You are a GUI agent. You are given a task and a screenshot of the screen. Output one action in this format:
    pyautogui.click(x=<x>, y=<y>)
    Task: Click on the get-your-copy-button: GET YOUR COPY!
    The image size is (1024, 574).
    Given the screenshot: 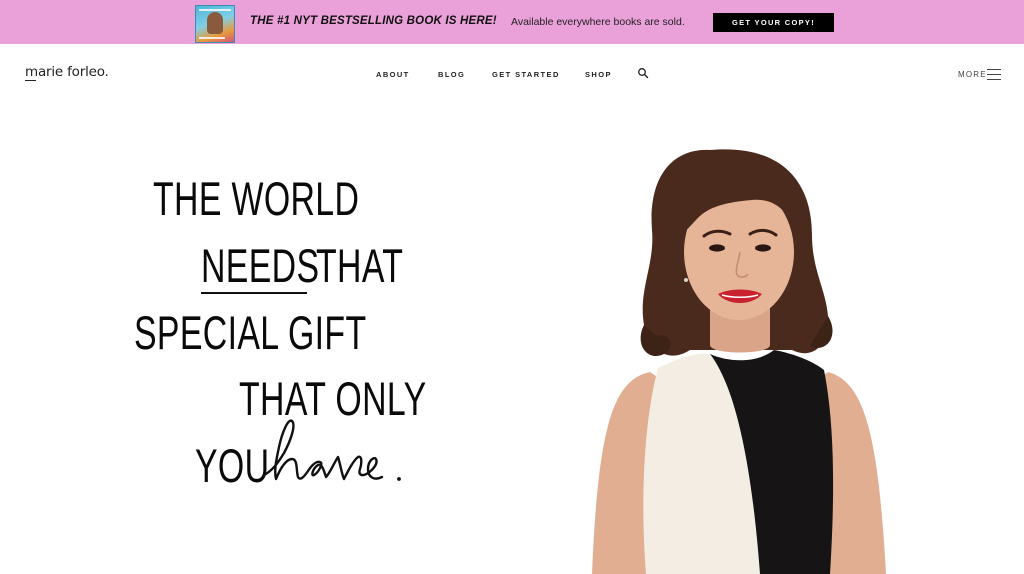 What is the action you would take?
    pyautogui.click(x=773, y=22)
    